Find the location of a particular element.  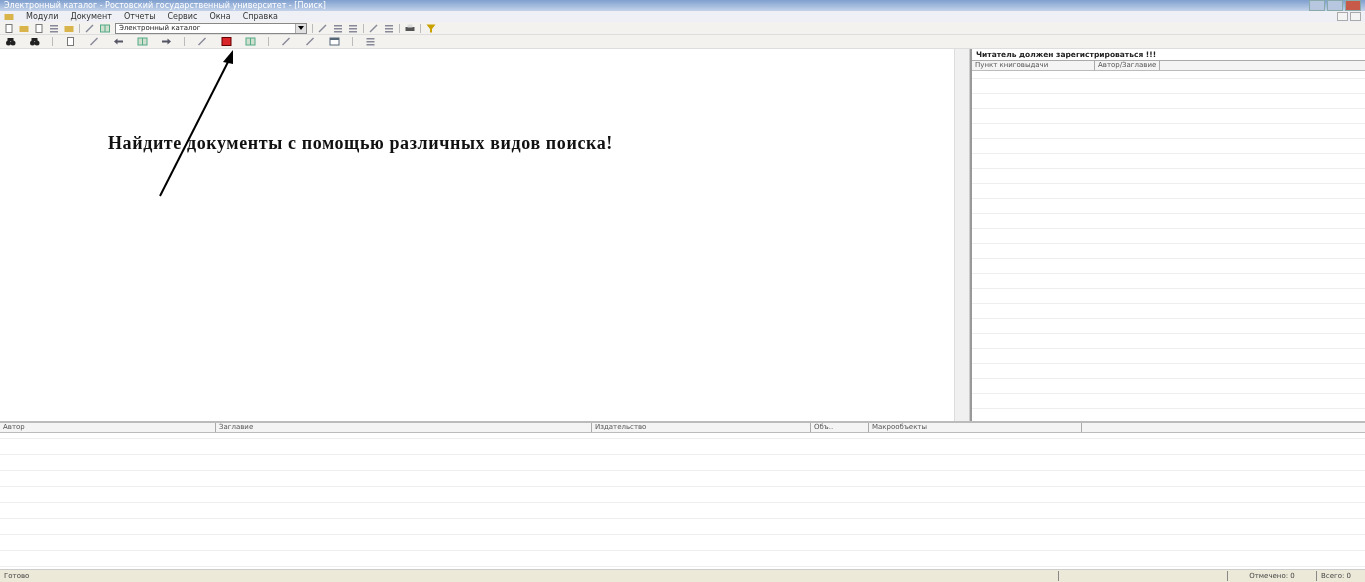

window-title: Электронный каталог - Ростовский государственный университет - [Поиск] is located at coordinates (165, 5).